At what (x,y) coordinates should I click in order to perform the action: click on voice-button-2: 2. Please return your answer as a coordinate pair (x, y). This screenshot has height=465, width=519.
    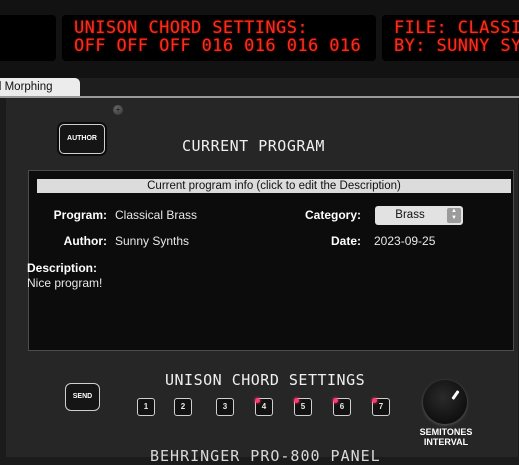
    Looking at the image, I should click on (183, 407).